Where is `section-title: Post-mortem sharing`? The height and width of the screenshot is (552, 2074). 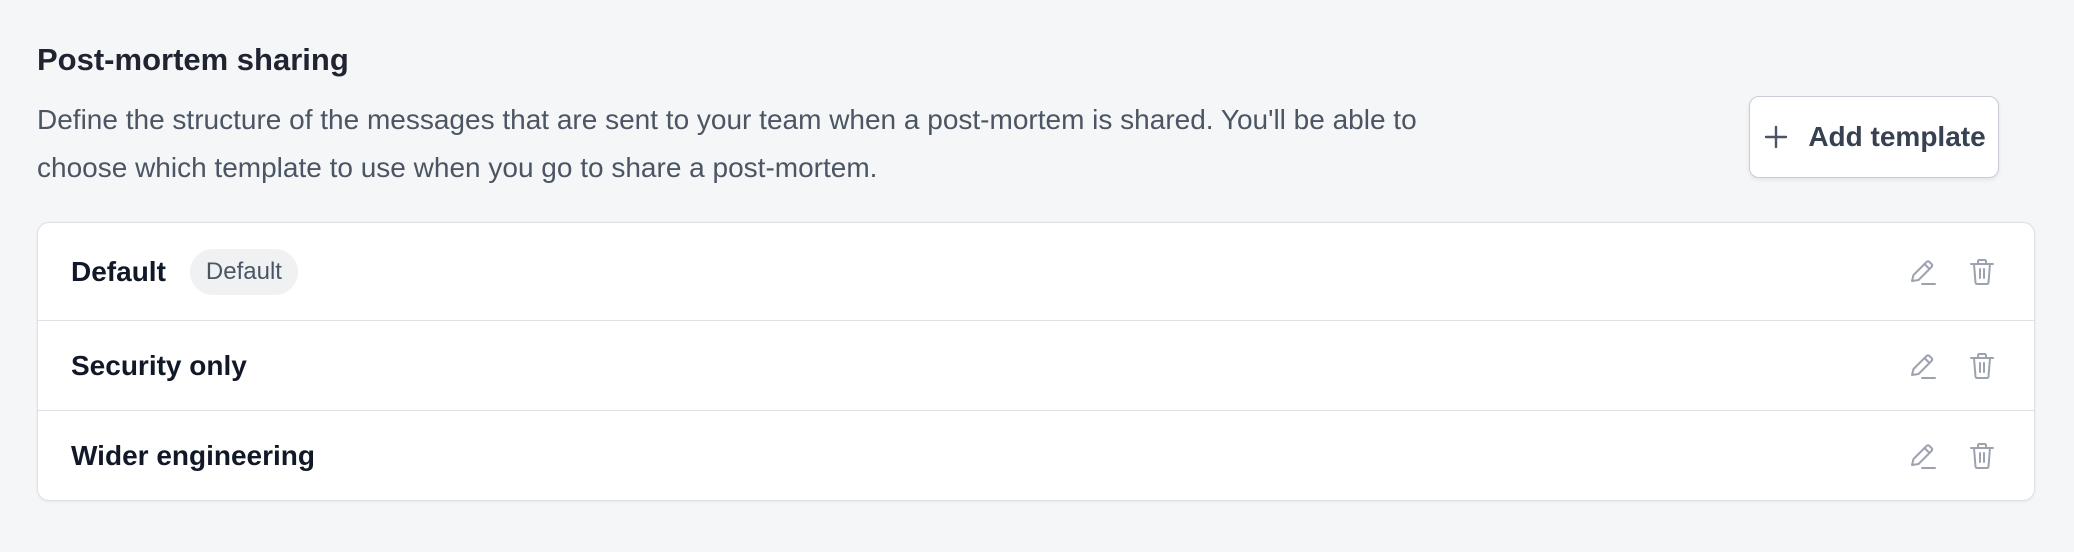 section-title: Post-mortem sharing is located at coordinates (193, 59).